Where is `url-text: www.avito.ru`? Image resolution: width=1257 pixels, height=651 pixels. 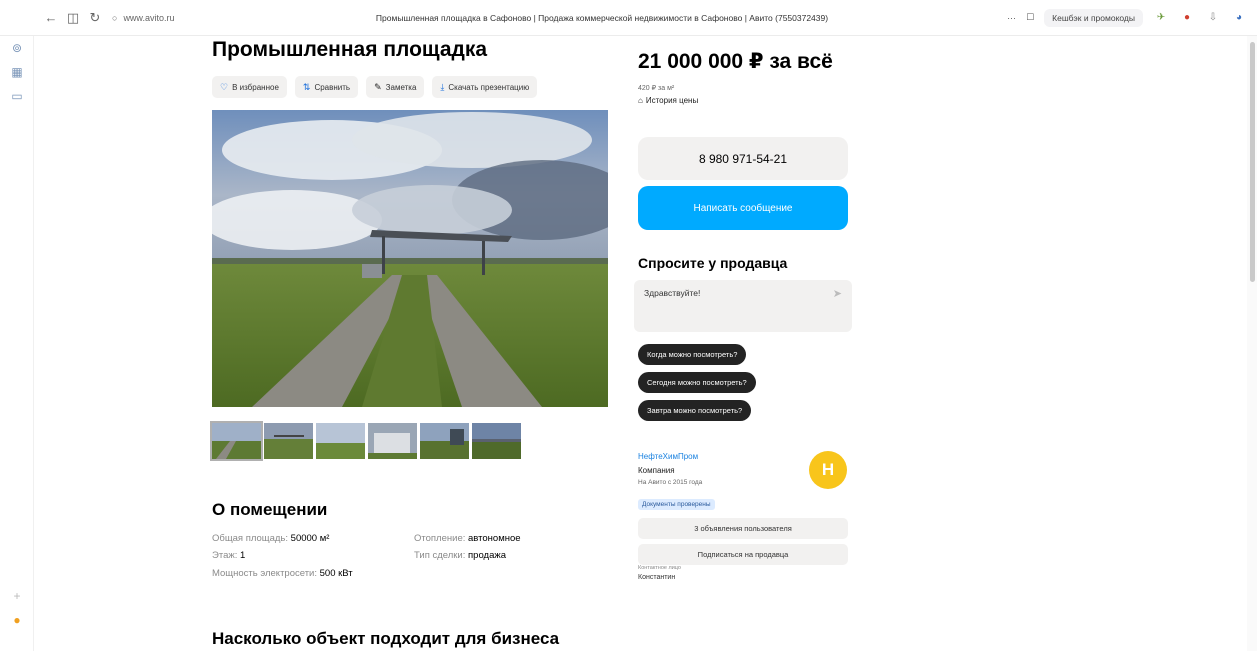 url-text: www.avito.ru is located at coordinates (149, 17).